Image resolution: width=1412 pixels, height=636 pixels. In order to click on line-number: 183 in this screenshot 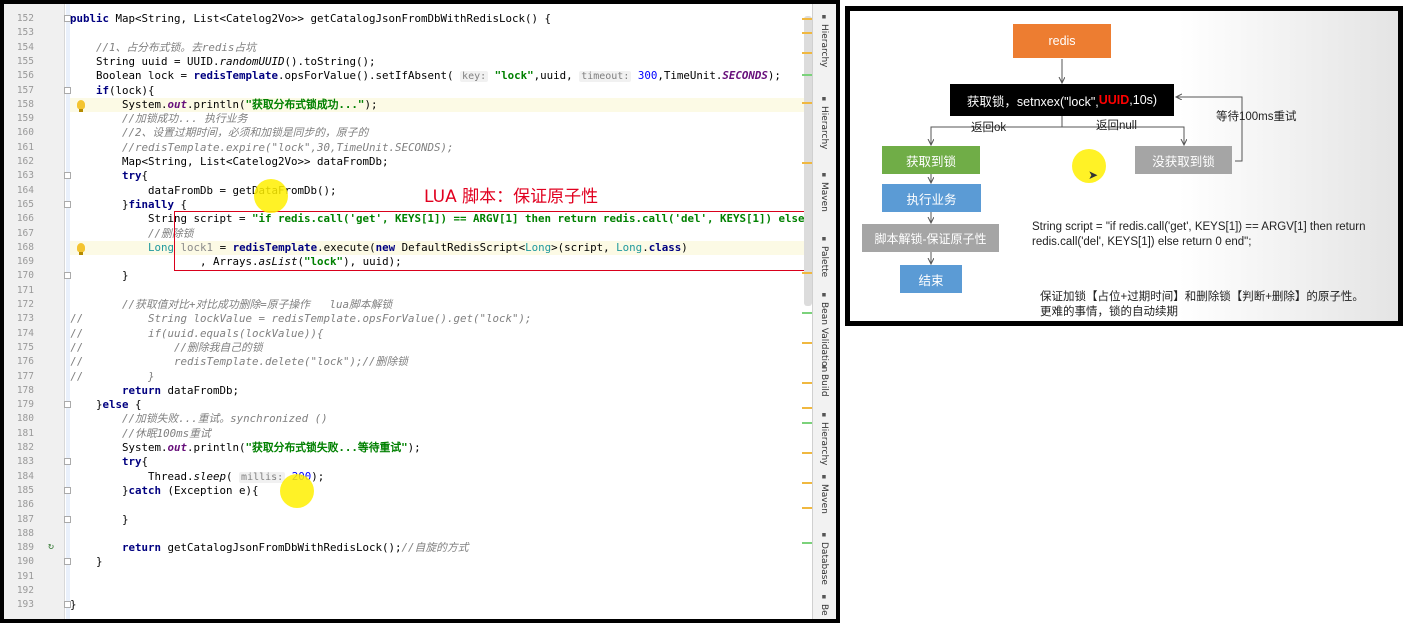, I will do `click(25, 462)`.